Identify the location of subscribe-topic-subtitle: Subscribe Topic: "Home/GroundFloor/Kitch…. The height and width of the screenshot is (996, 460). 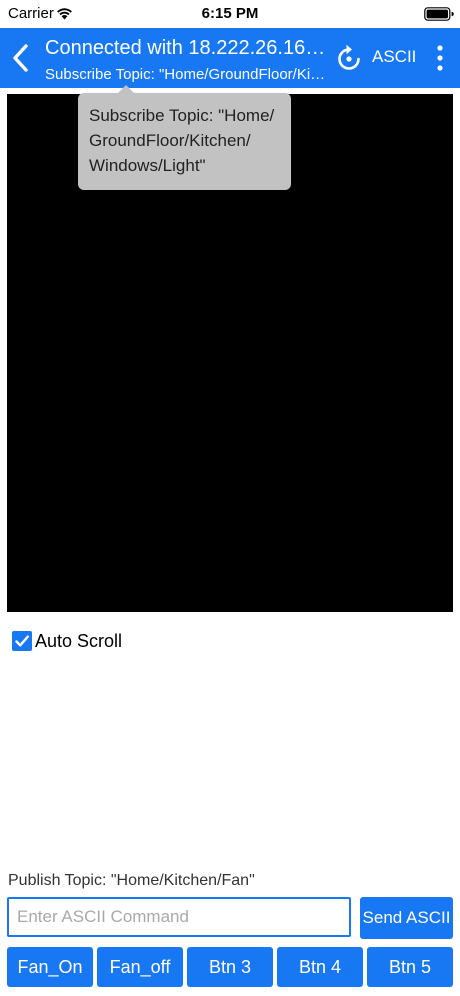
(186, 74).